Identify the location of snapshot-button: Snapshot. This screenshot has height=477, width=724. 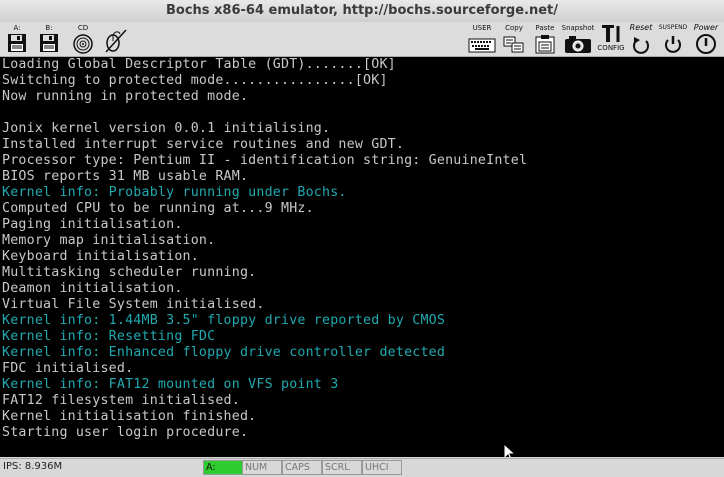
(578, 39).